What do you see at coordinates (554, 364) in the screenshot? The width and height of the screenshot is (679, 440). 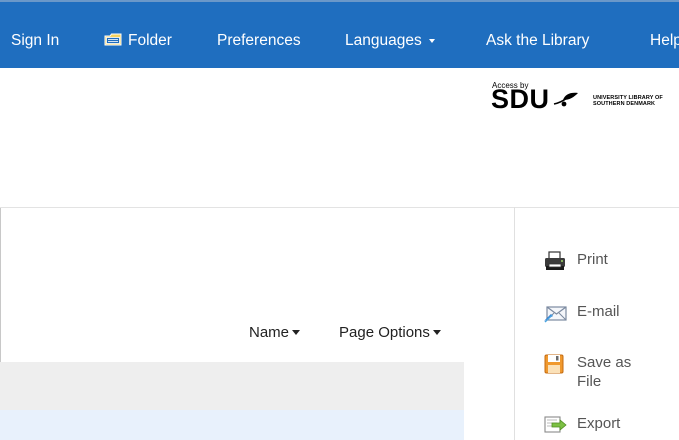 I see `floppy-disk-icon` at bounding box center [554, 364].